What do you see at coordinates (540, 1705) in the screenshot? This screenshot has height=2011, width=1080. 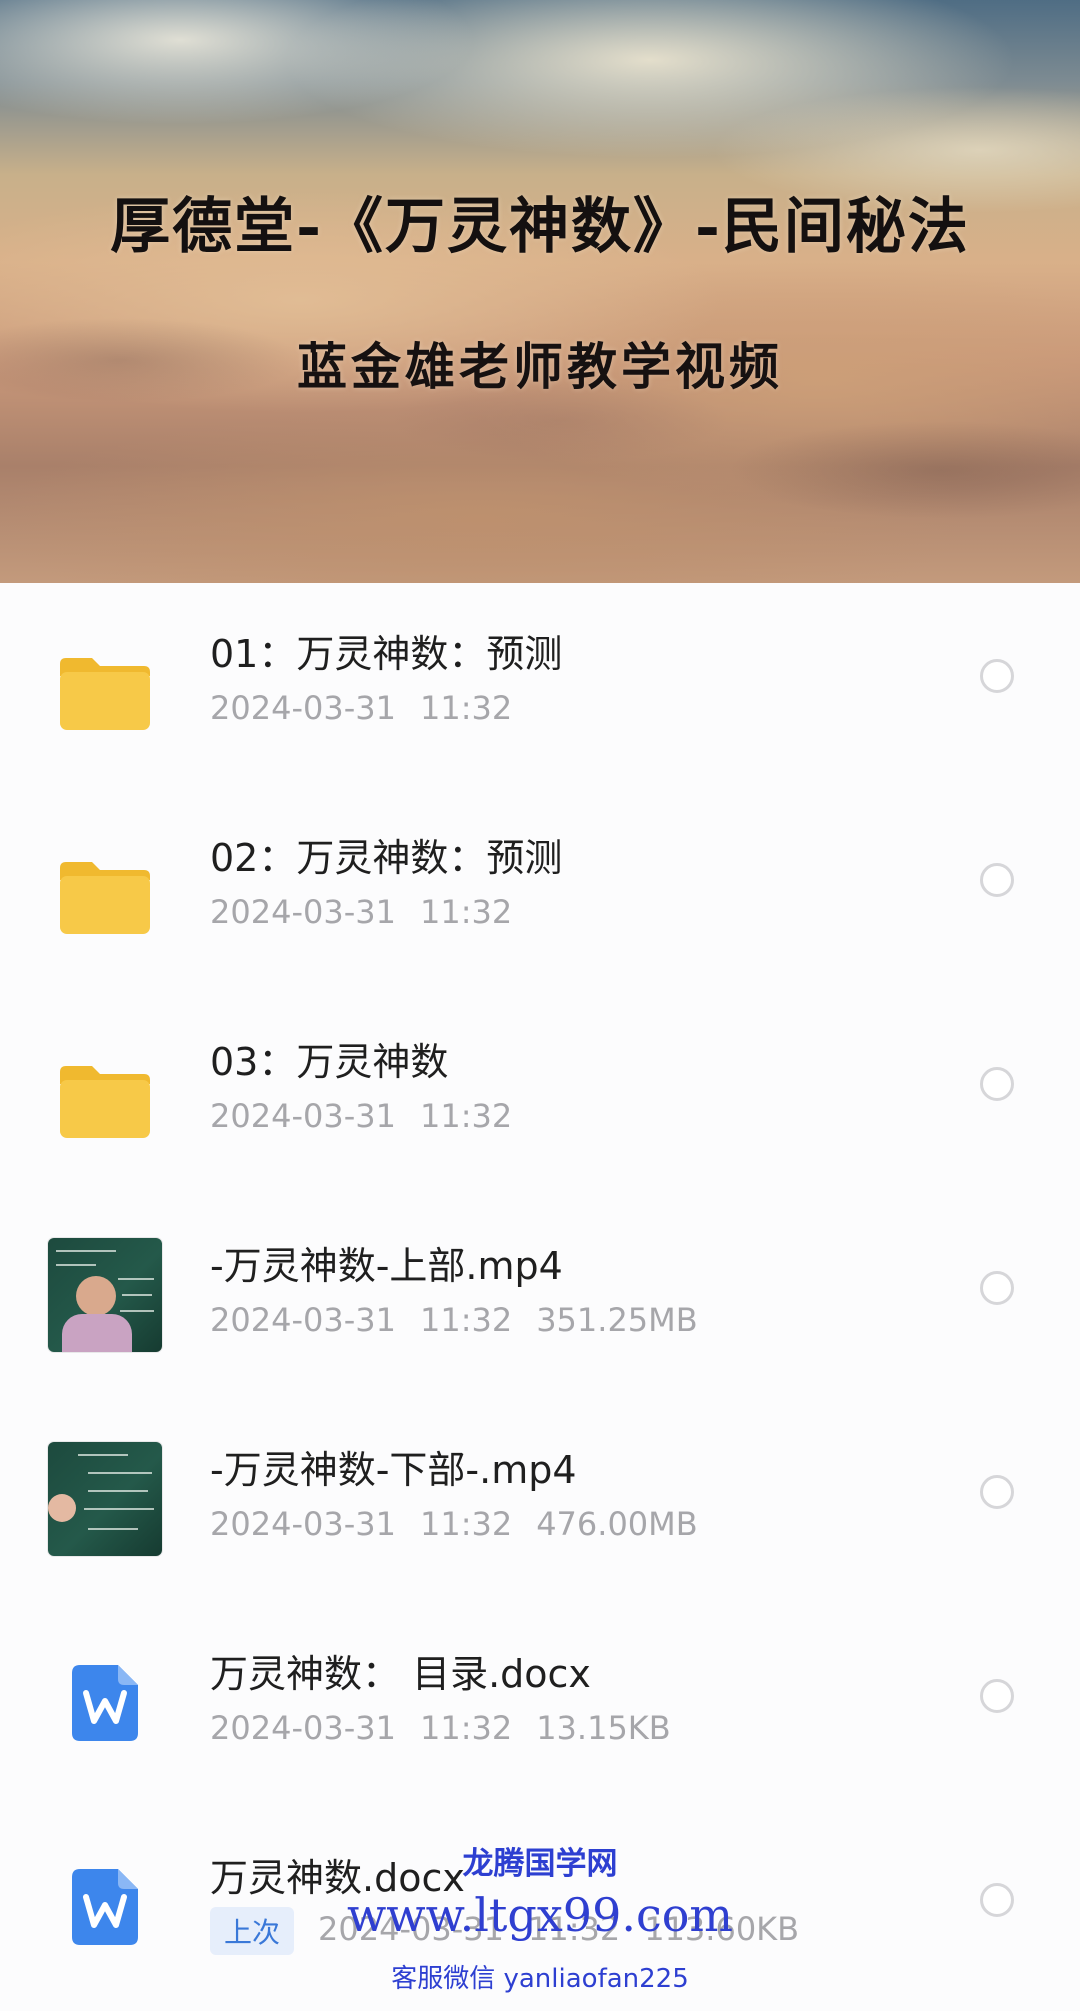 I see `file-row: 万灵神数： 目录.docx 2024-03-31 11:32 13.15KB` at bounding box center [540, 1705].